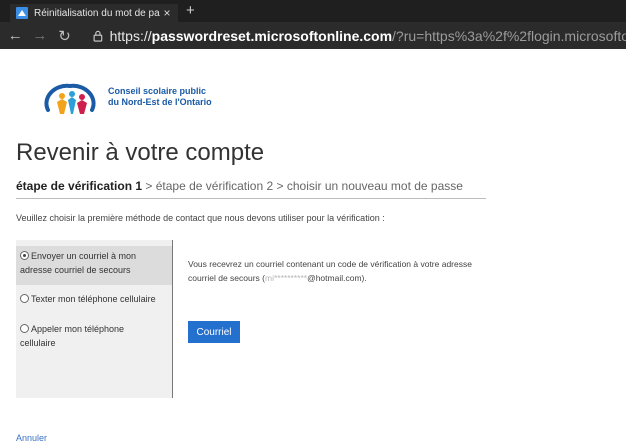  I want to click on method-text-label: Texter mon téléphone cellulaire, so click(93, 299).